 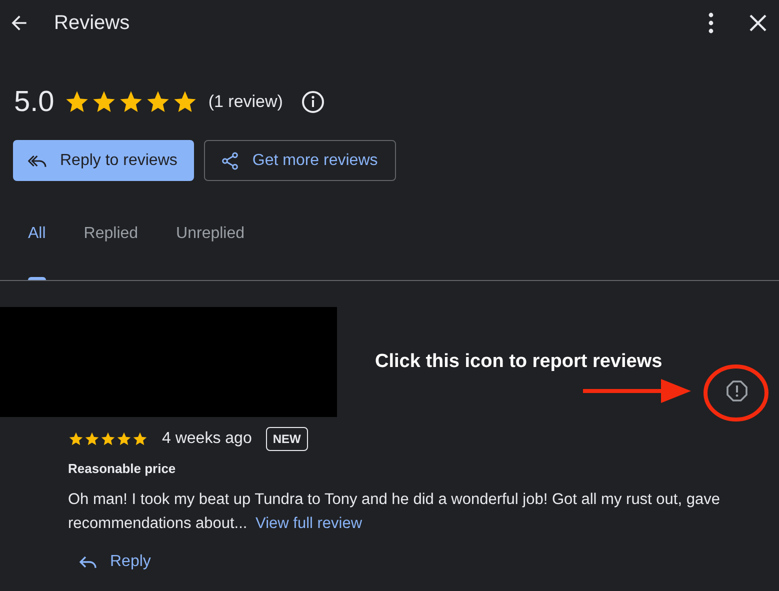 What do you see at coordinates (394, 512) in the screenshot?
I see `review-text: Oh man! I took my beat up Tundra to Tony and he did a wonderful job! Got all my rust out, gave recommendations about... View full review` at bounding box center [394, 512].